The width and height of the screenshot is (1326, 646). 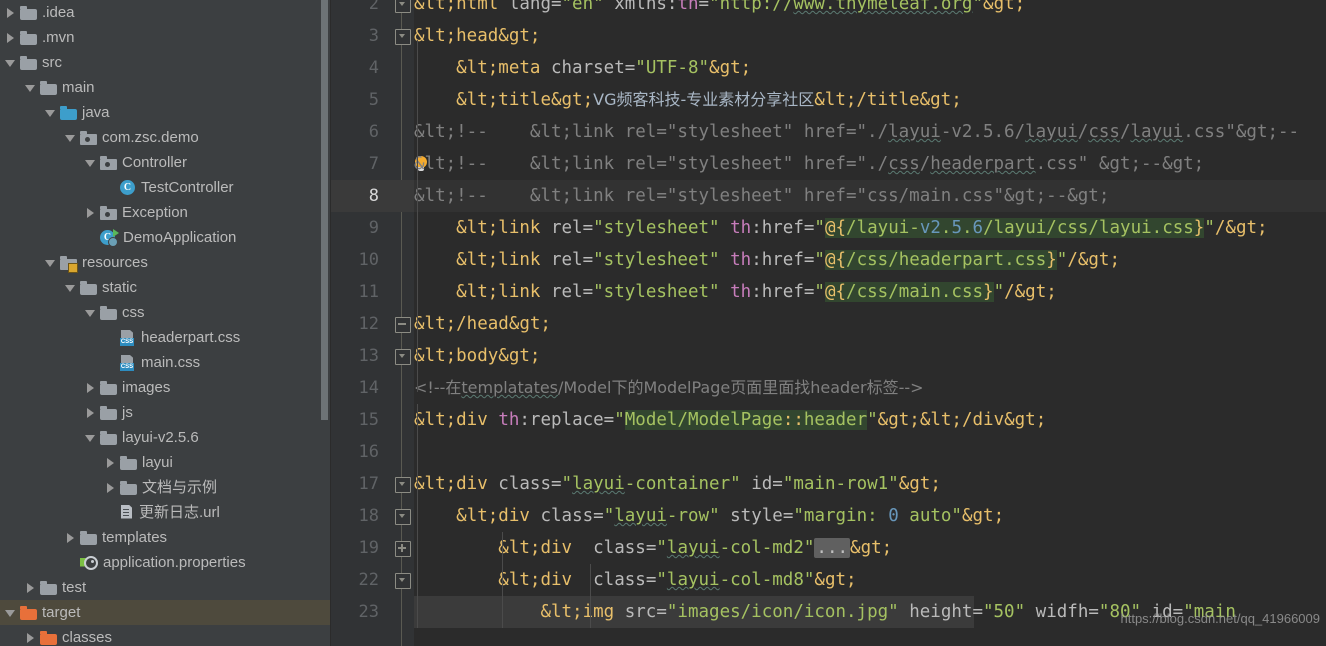 What do you see at coordinates (165, 137) in the screenshot?
I see `tree-item-com.zsc.demo: com.zsc.demo` at bounding box center [165, 137].